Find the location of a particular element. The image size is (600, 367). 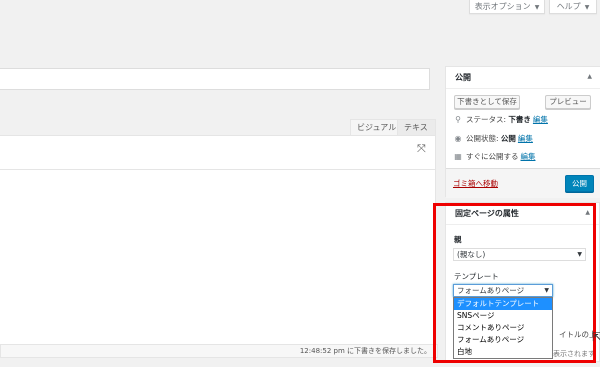

visibility-row: ◉ 公開状態: 公開 編集 is located at coordinates (493, 138).